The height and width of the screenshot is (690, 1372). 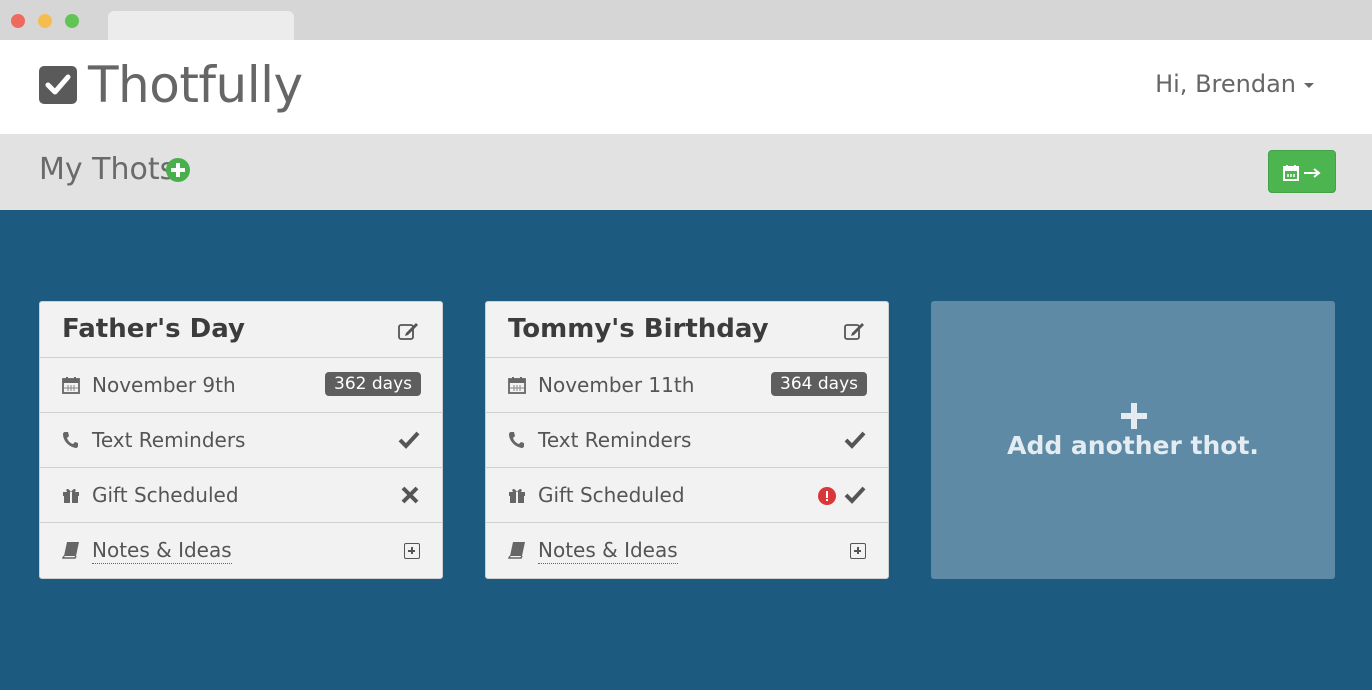 What do you see at coordinates (686, 87) in the screenshot?
I see `app-header: Thotfully Hi, Brendan` at bounding box center [686, 87].